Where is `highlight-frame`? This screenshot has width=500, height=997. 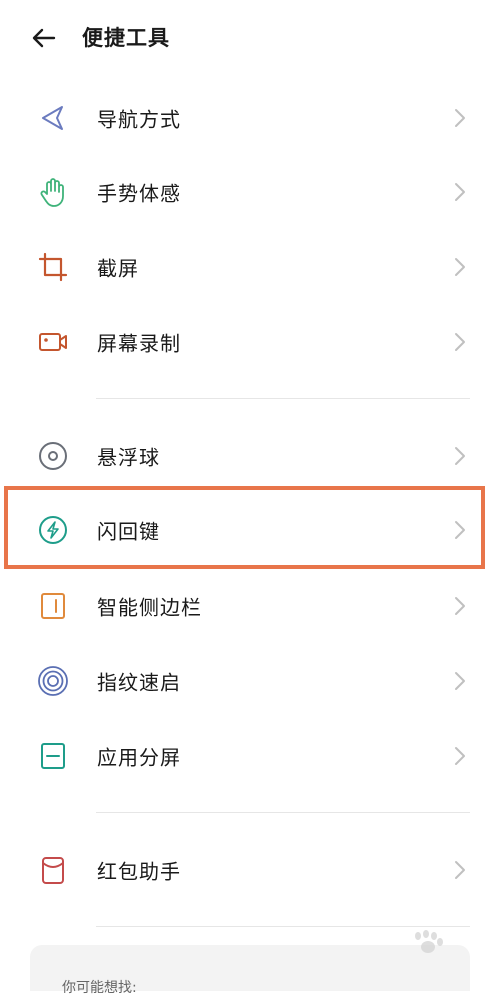
highlight-frame is located at coordinates (244, 527).